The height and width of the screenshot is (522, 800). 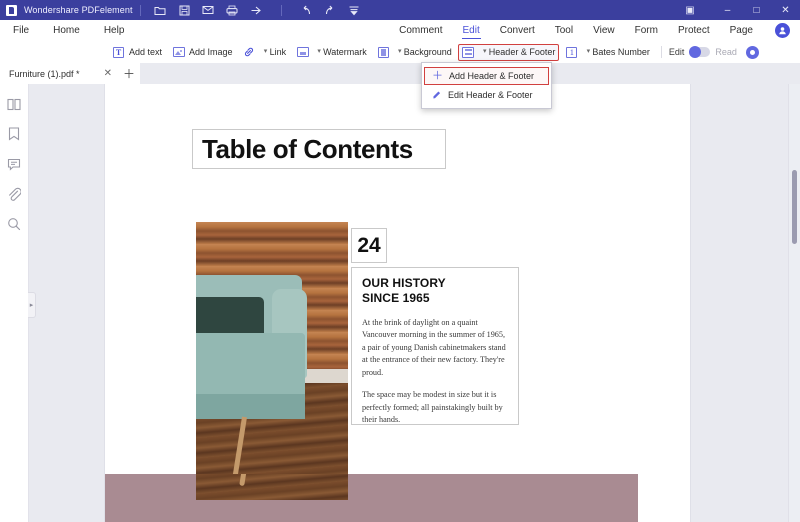 I want to click on app-title: Wondershare PDFelement, so click(x=78, y=10).